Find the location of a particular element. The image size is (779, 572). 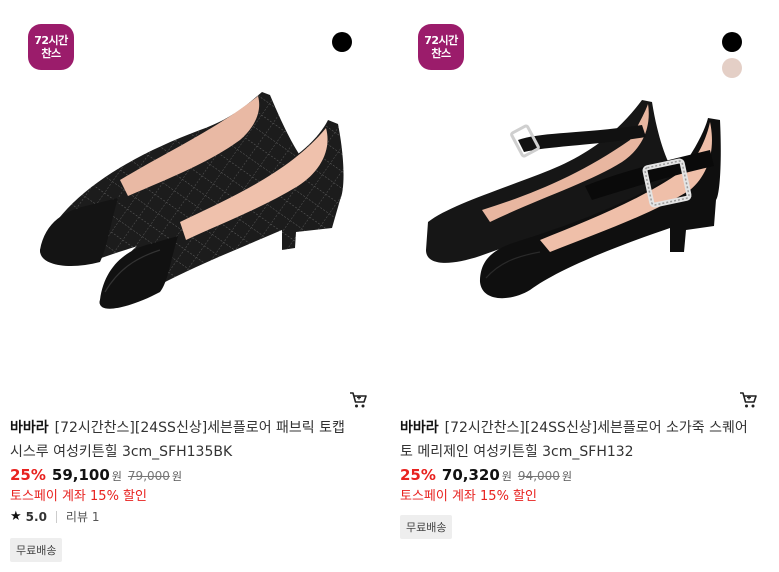

review-count: 리뷰 1 is located at coordinates (82, 517).